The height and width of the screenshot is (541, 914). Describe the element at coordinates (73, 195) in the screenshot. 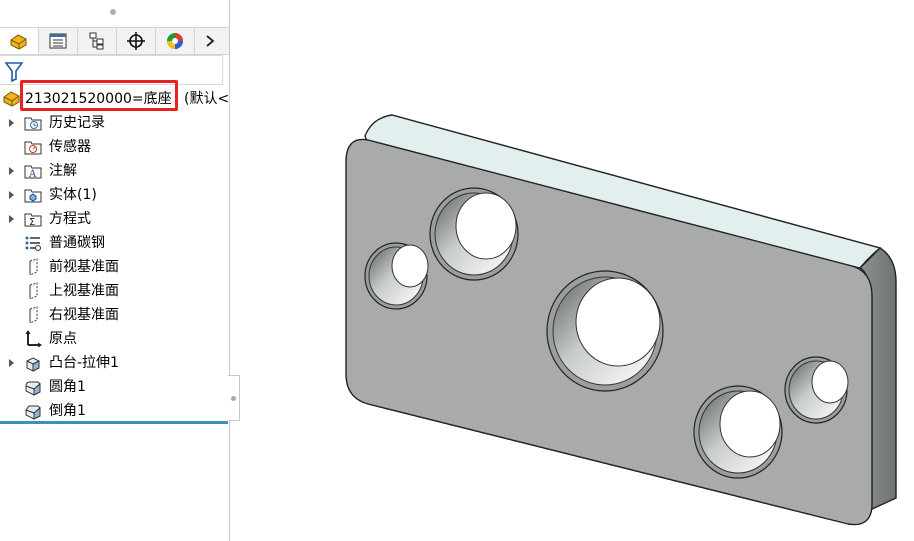

I see `tree-item-label: 实体(1)` at that location.